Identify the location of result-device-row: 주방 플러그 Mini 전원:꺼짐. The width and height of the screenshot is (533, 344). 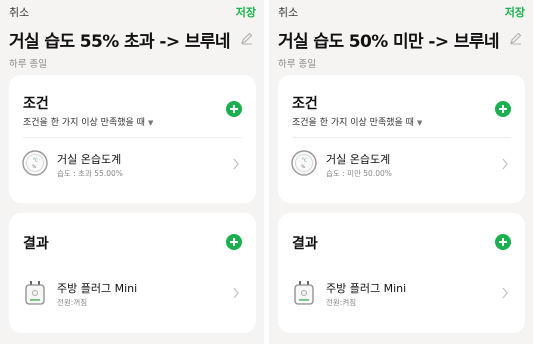
(132, 293).